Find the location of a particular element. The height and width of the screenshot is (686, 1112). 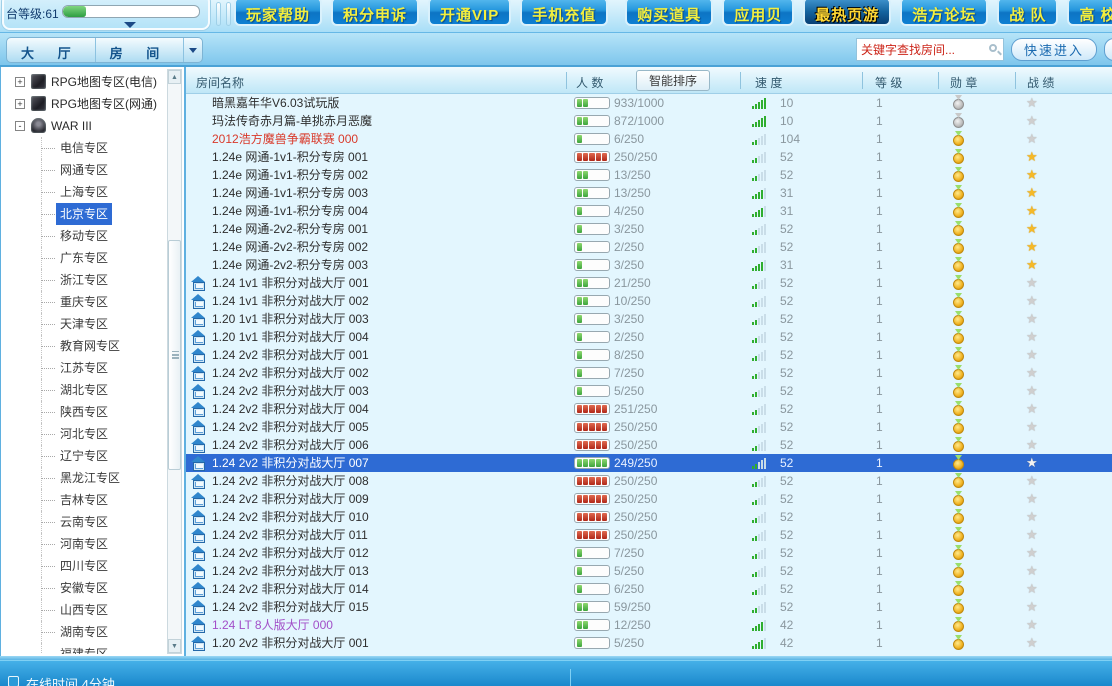

room-row: 1.24e 网通-1v1-积分专房 004 4/250 31 1 ★ is located at coordinates (649, 211).